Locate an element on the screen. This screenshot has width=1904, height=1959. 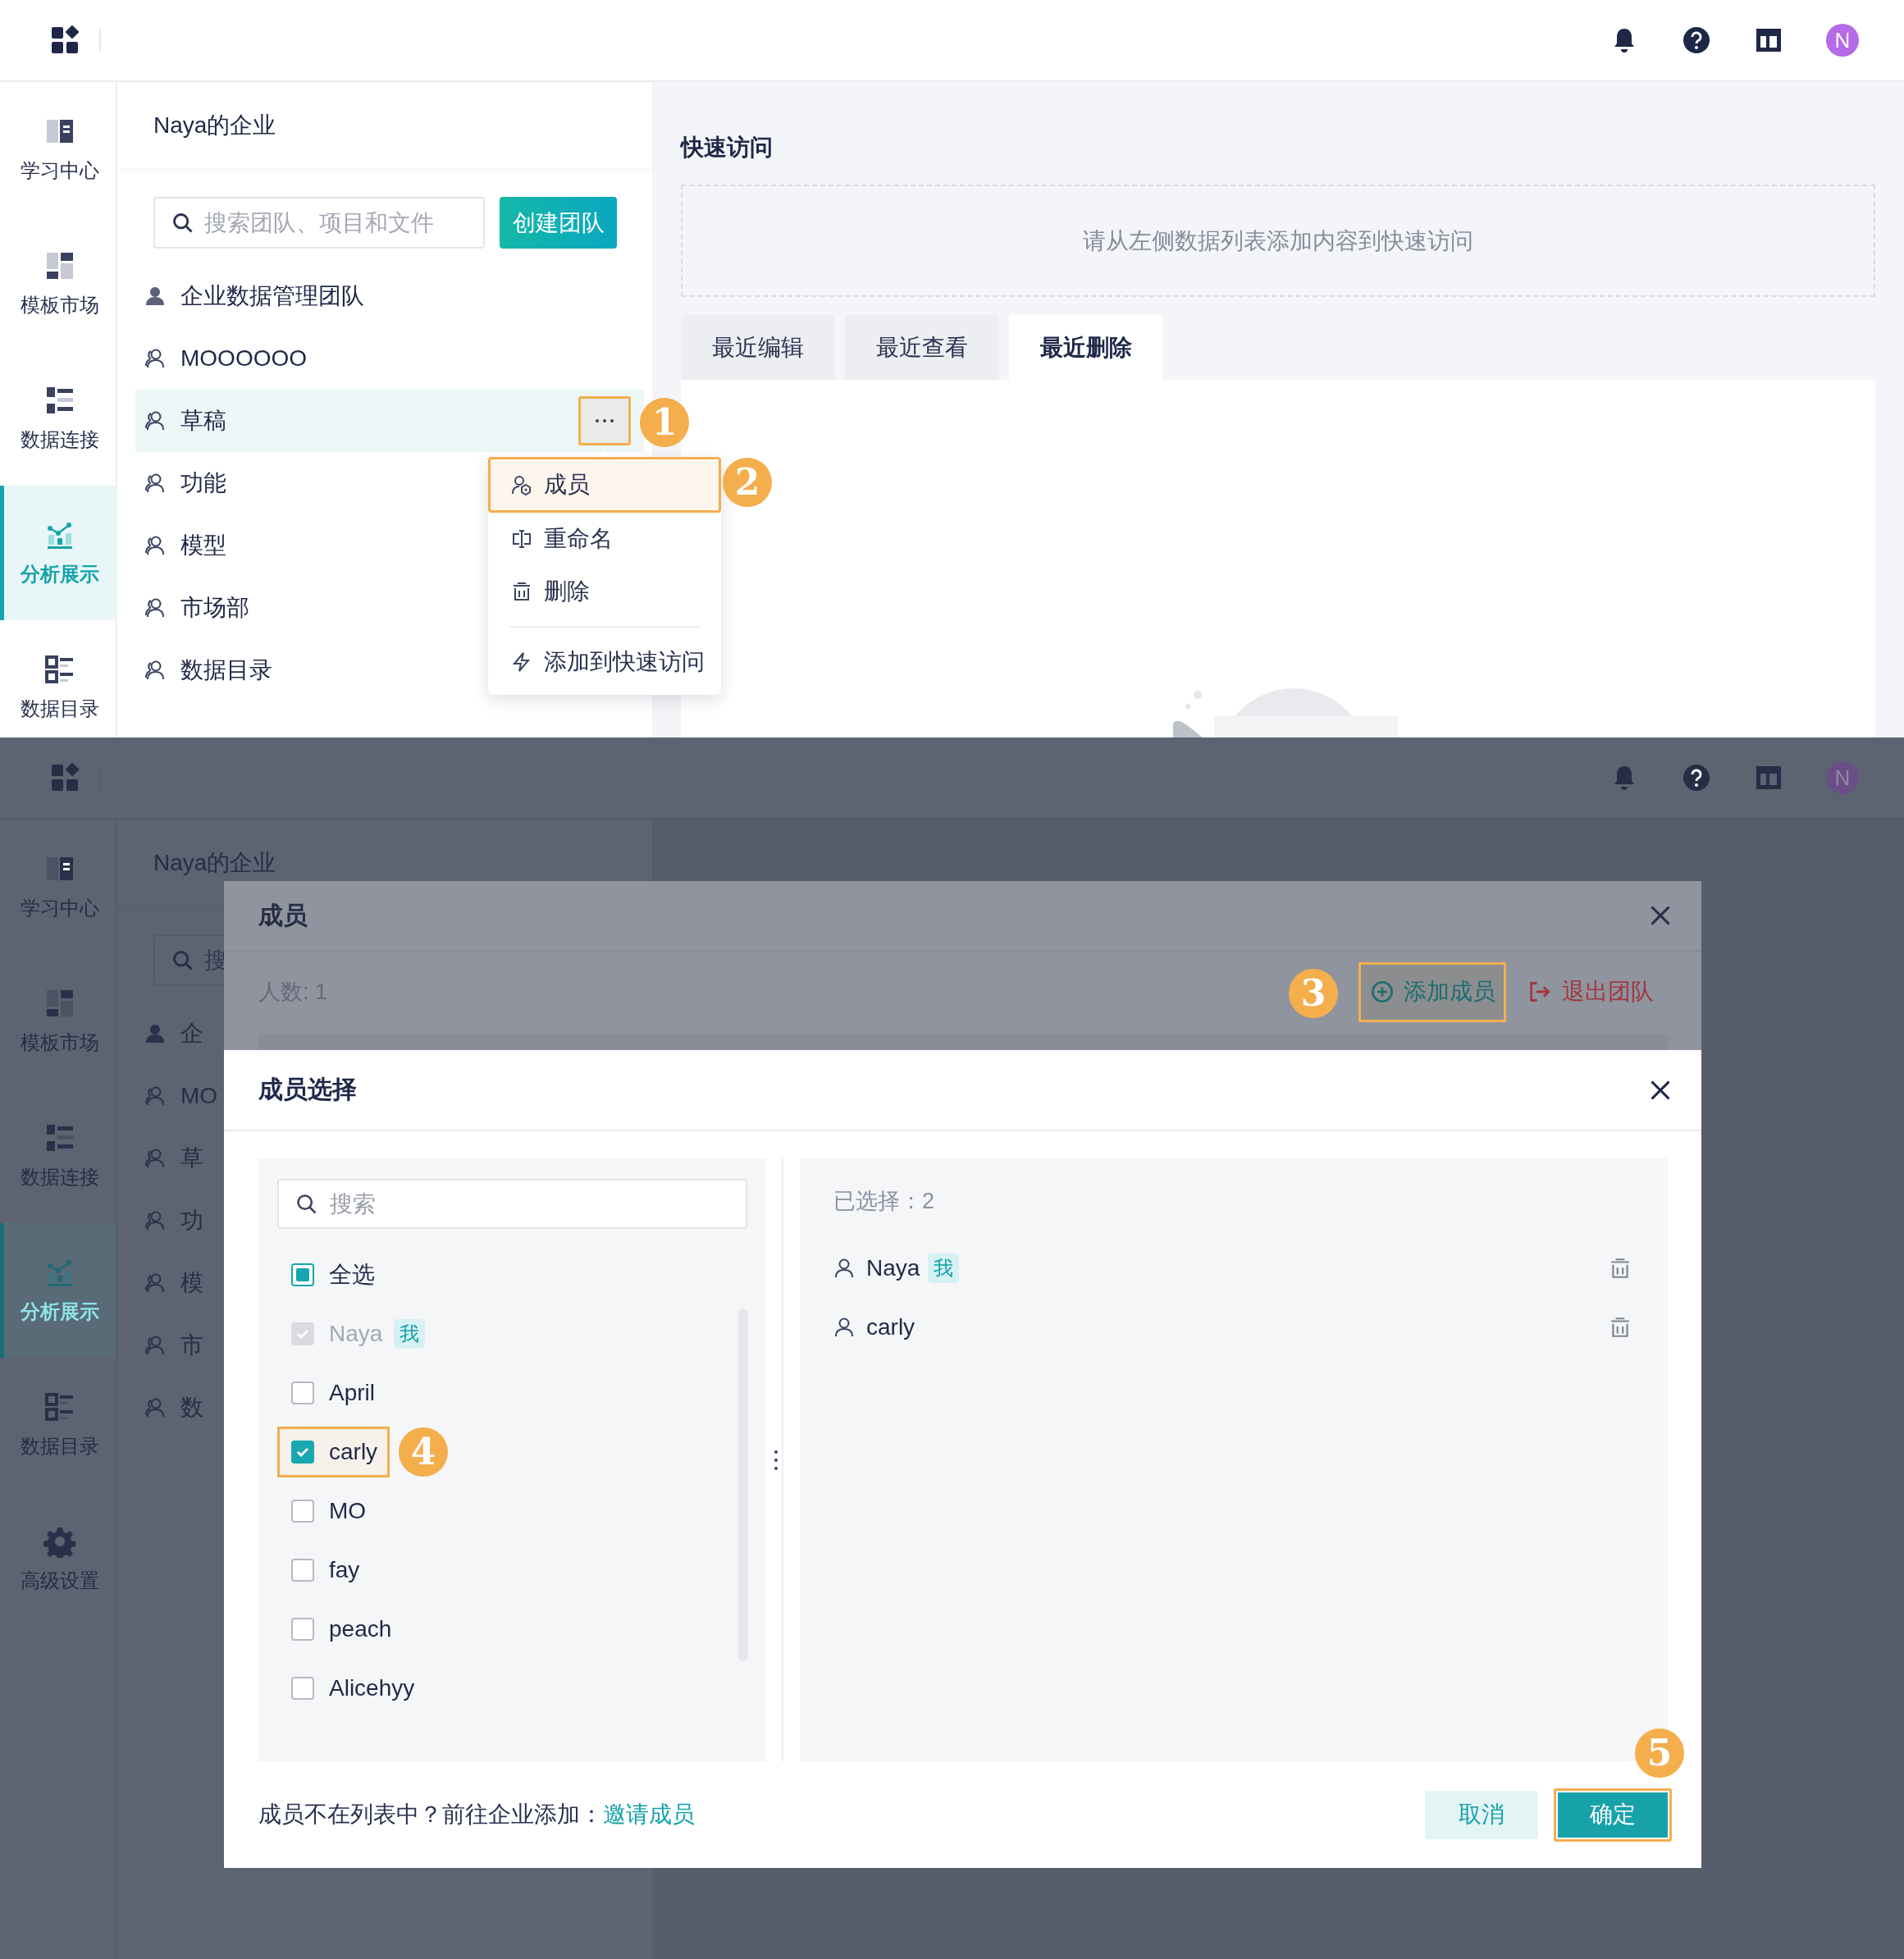
member-name: MO is located at coordinates (348, 1511).